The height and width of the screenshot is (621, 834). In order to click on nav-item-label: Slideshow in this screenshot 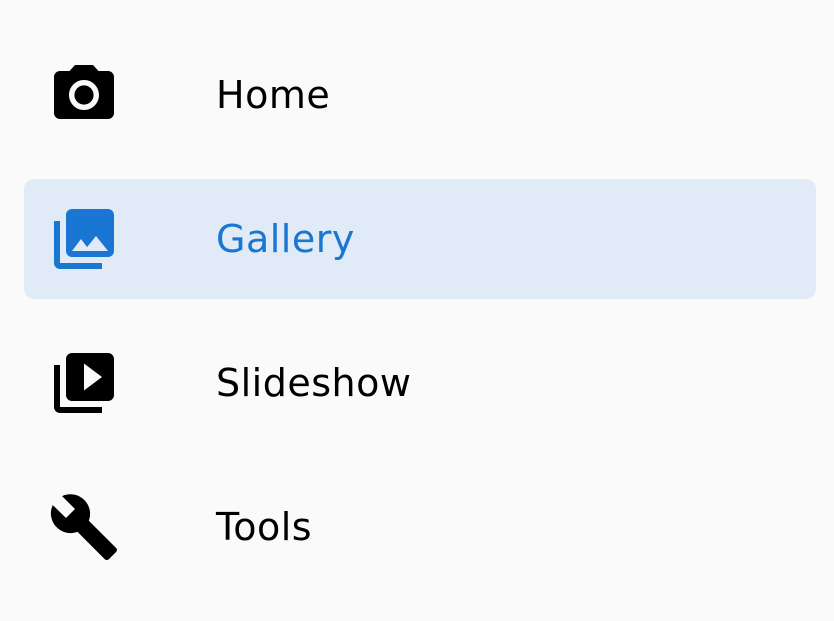, I will do `click(314, 383)`.